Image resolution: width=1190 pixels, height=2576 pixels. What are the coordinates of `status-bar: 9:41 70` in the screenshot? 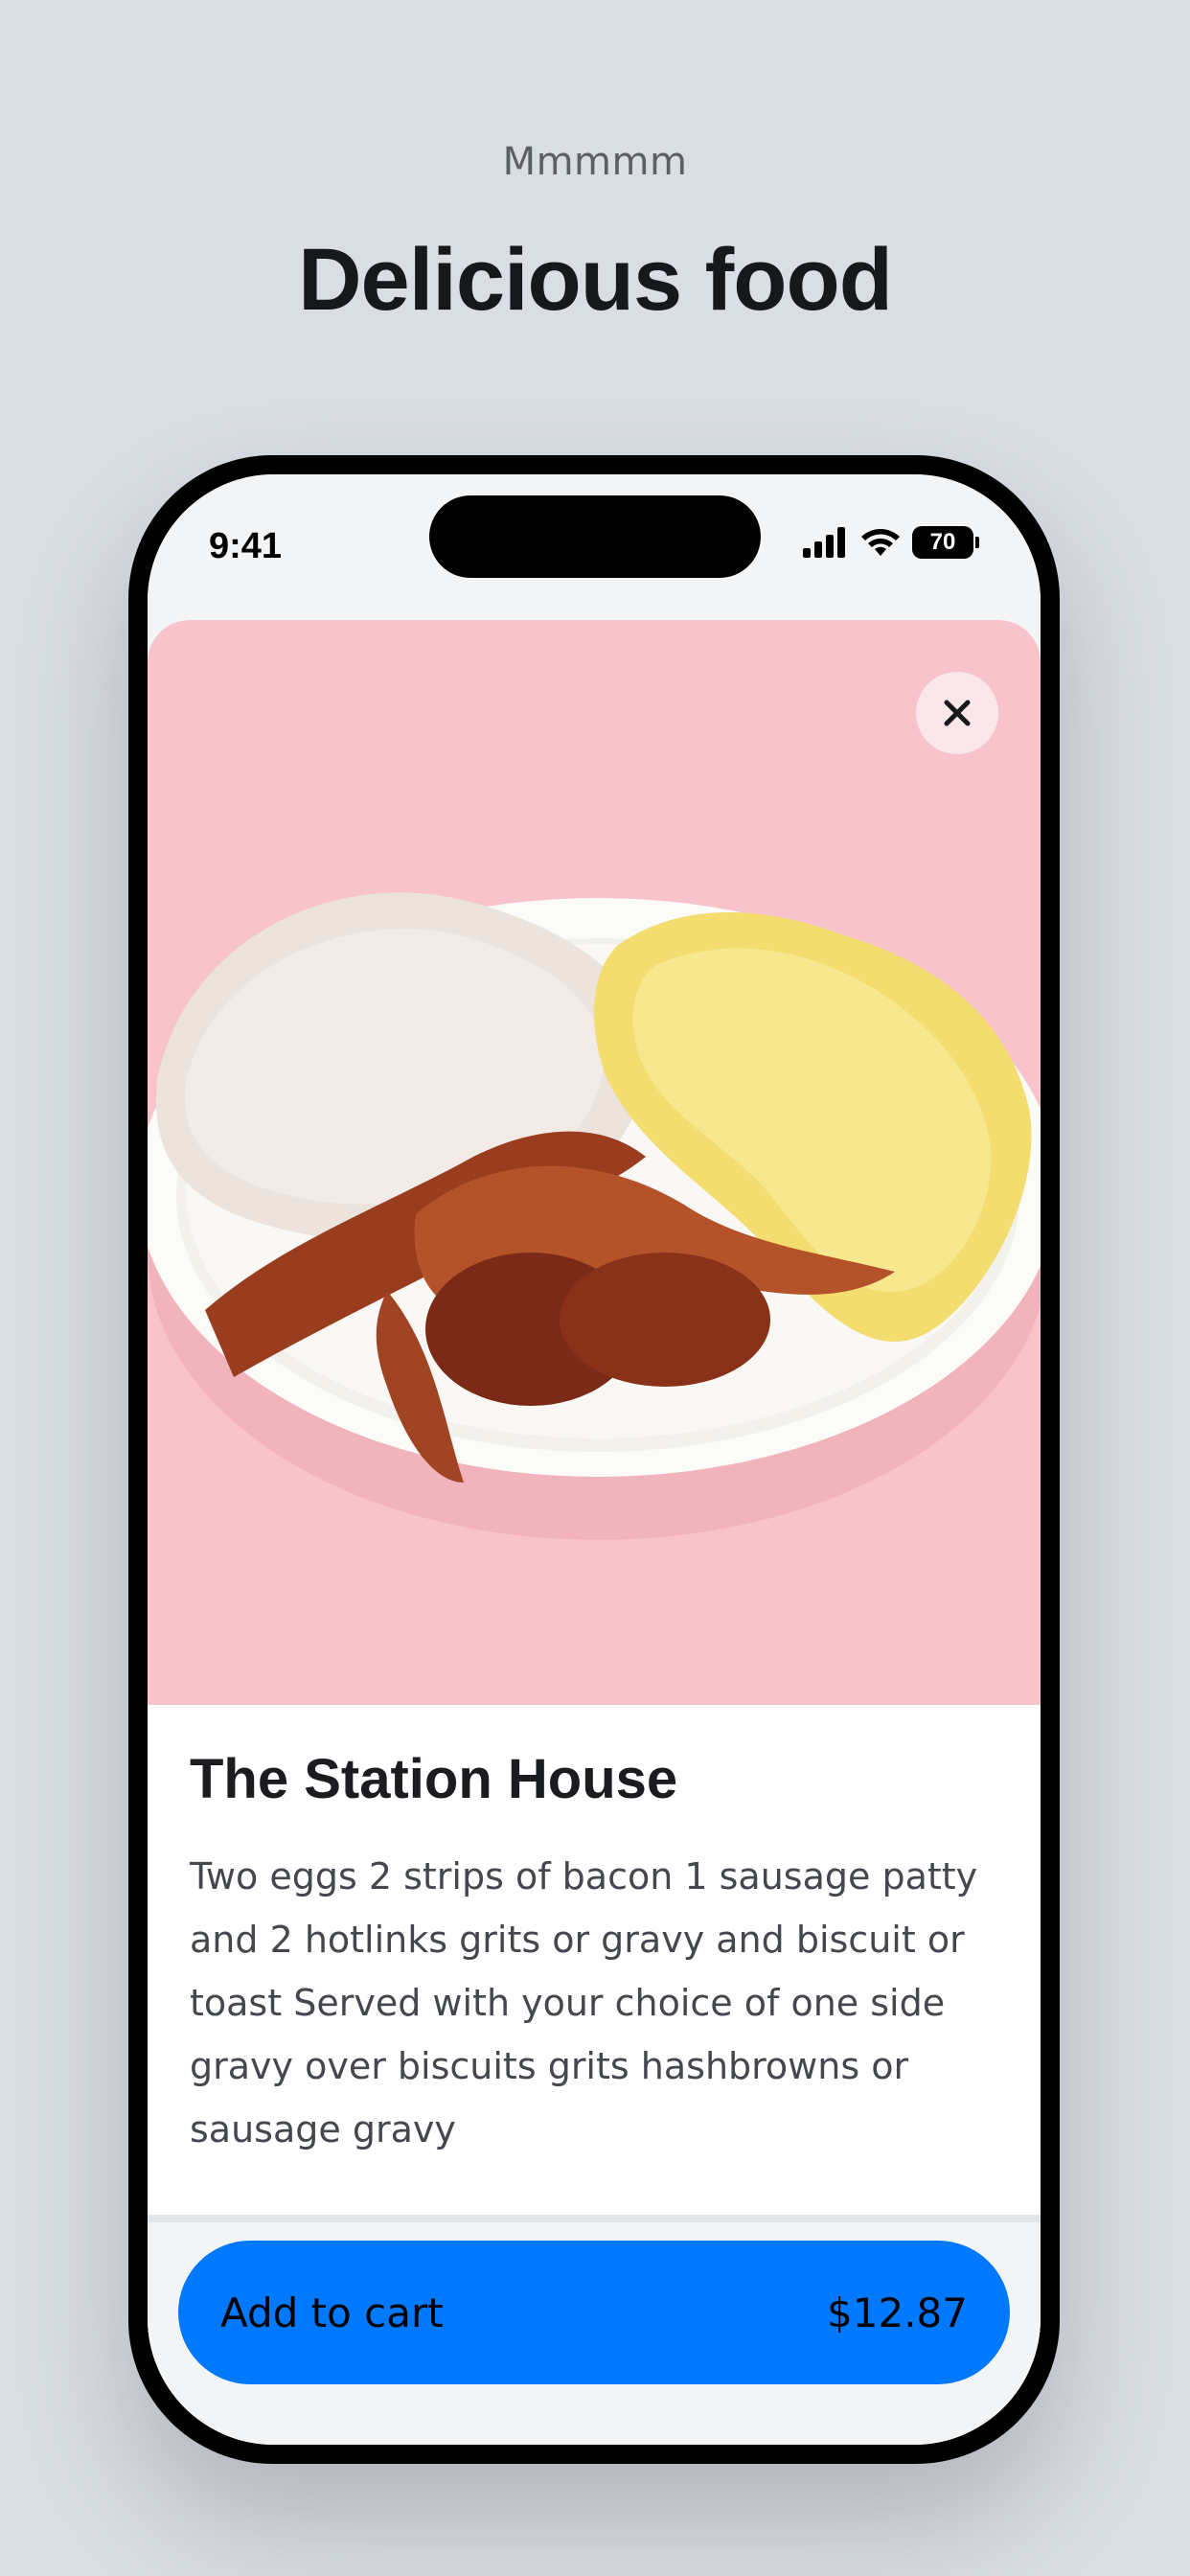 It's located at (594, 546).